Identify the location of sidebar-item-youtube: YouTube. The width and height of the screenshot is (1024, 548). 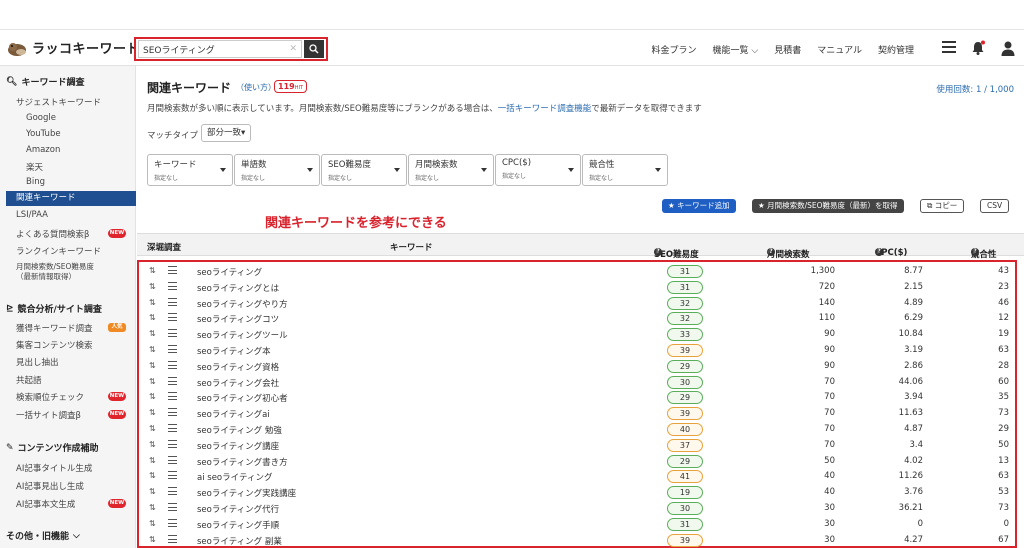
(43, 134).